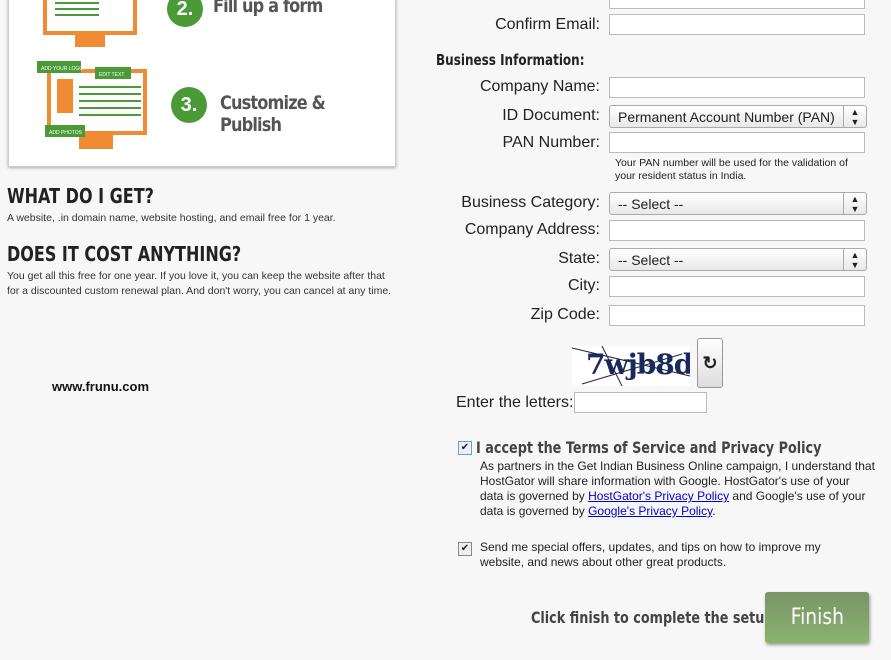 This screenshot has height=660, width=891. What do you see at coordinates (539, 86) in the screenshot?
I see `company-name-label: Company Name:` at bounding box center [539, 86].